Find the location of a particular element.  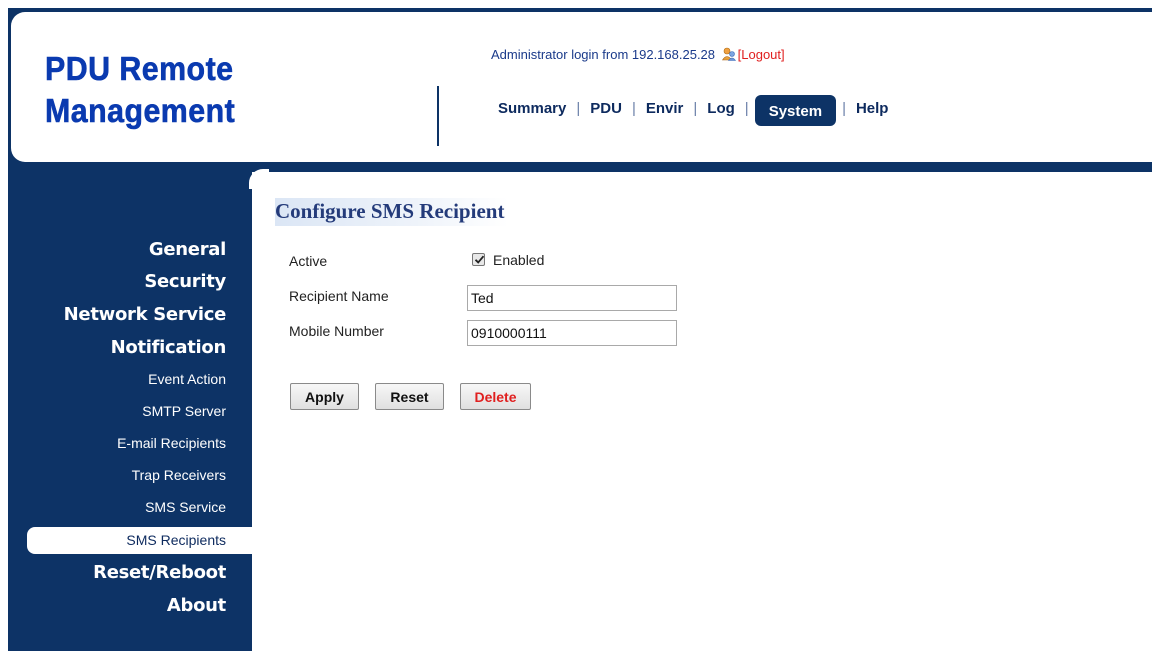

sidebar-item-network-service: Network Service is located at coordinates (145, 314).